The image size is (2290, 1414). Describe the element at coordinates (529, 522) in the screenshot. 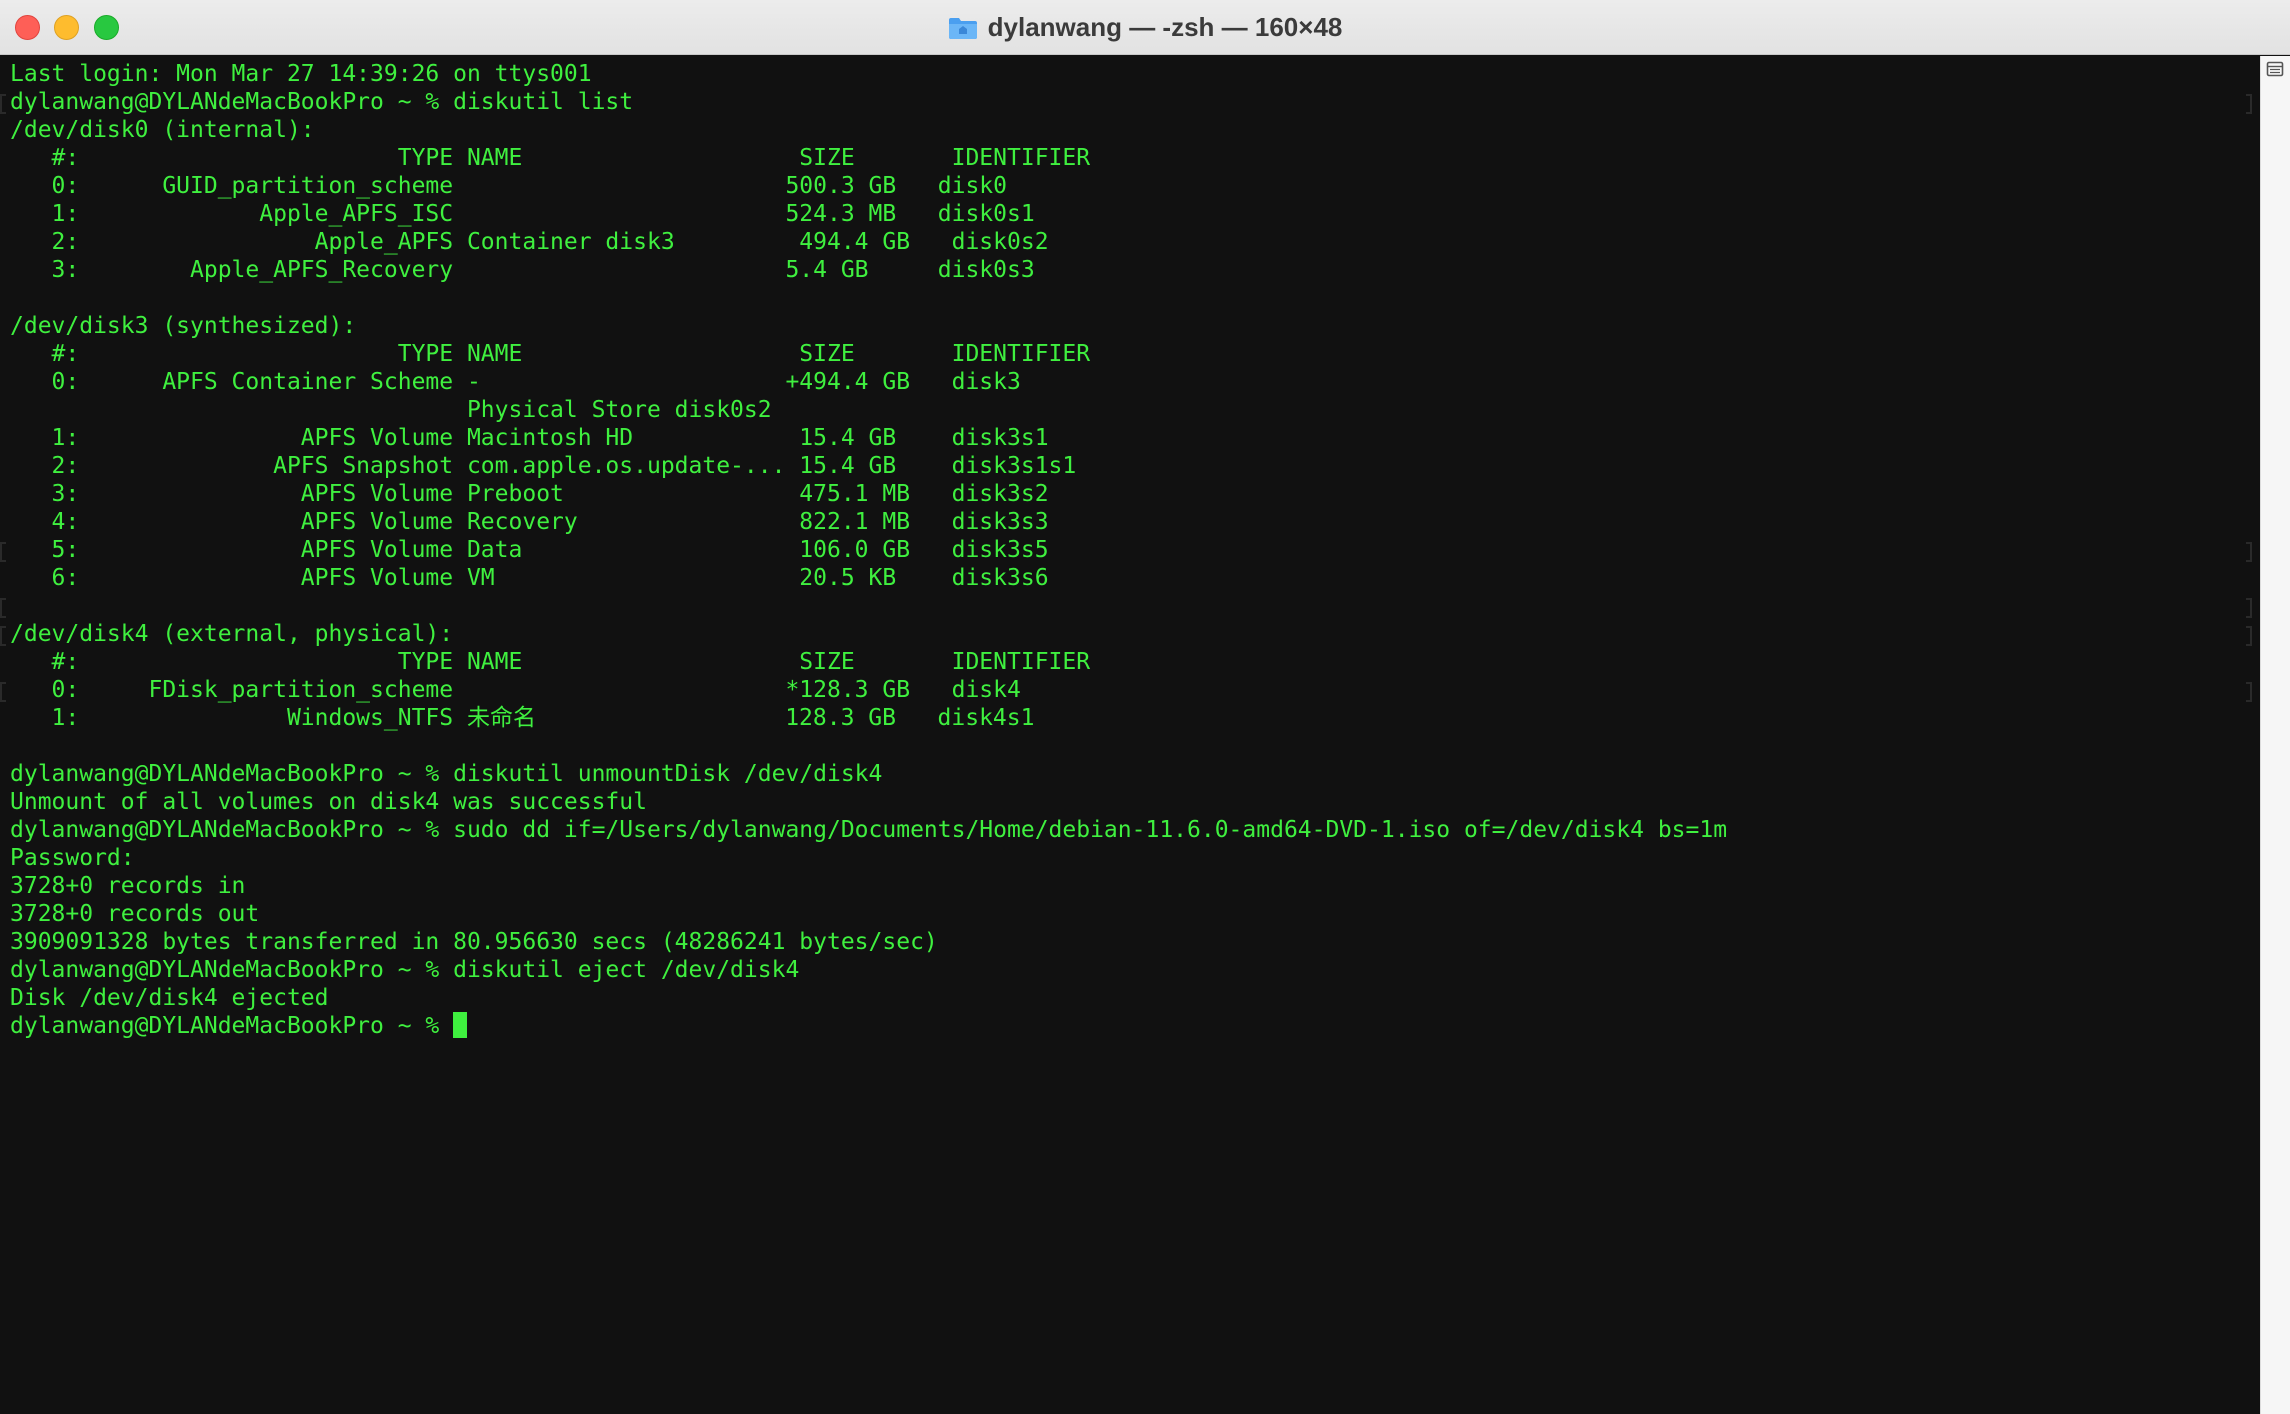

I see `terminal-line: 4: APFS Volume Recovery 822.1 MB disk3s3` at that location.